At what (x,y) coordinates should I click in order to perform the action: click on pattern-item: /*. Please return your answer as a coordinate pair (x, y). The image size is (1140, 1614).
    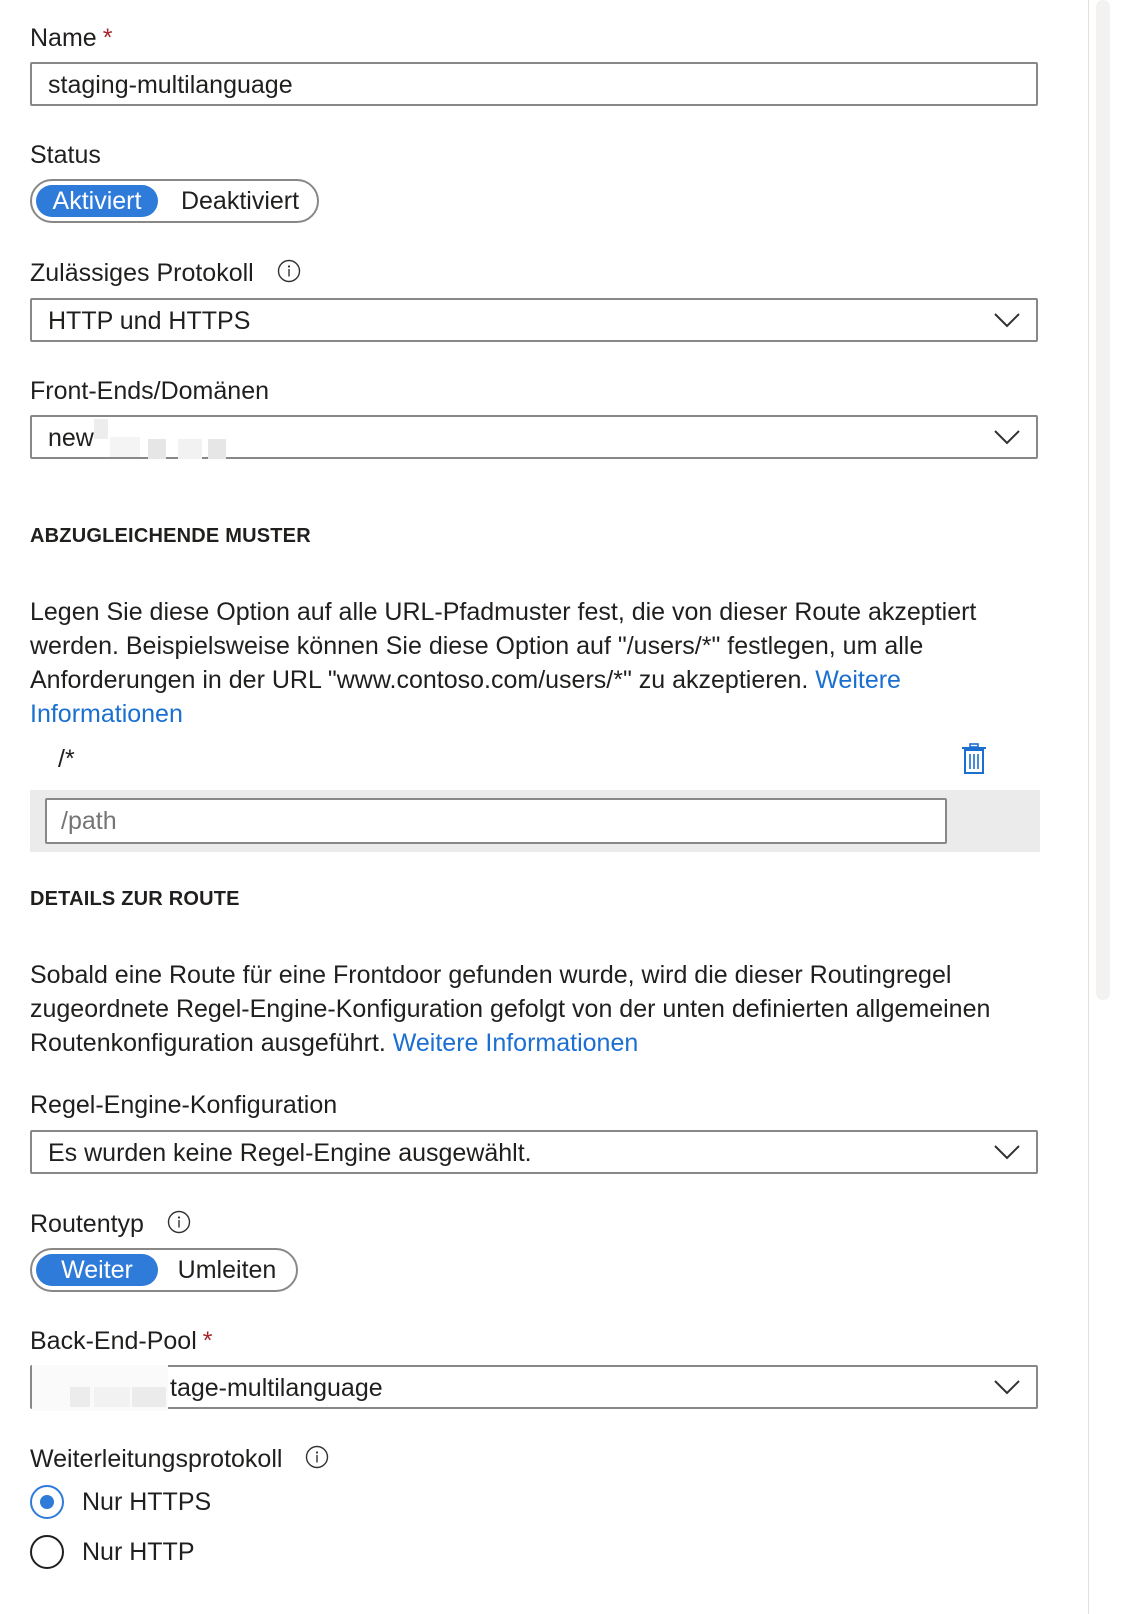
    Looking at the image, I should click on (66, 759).